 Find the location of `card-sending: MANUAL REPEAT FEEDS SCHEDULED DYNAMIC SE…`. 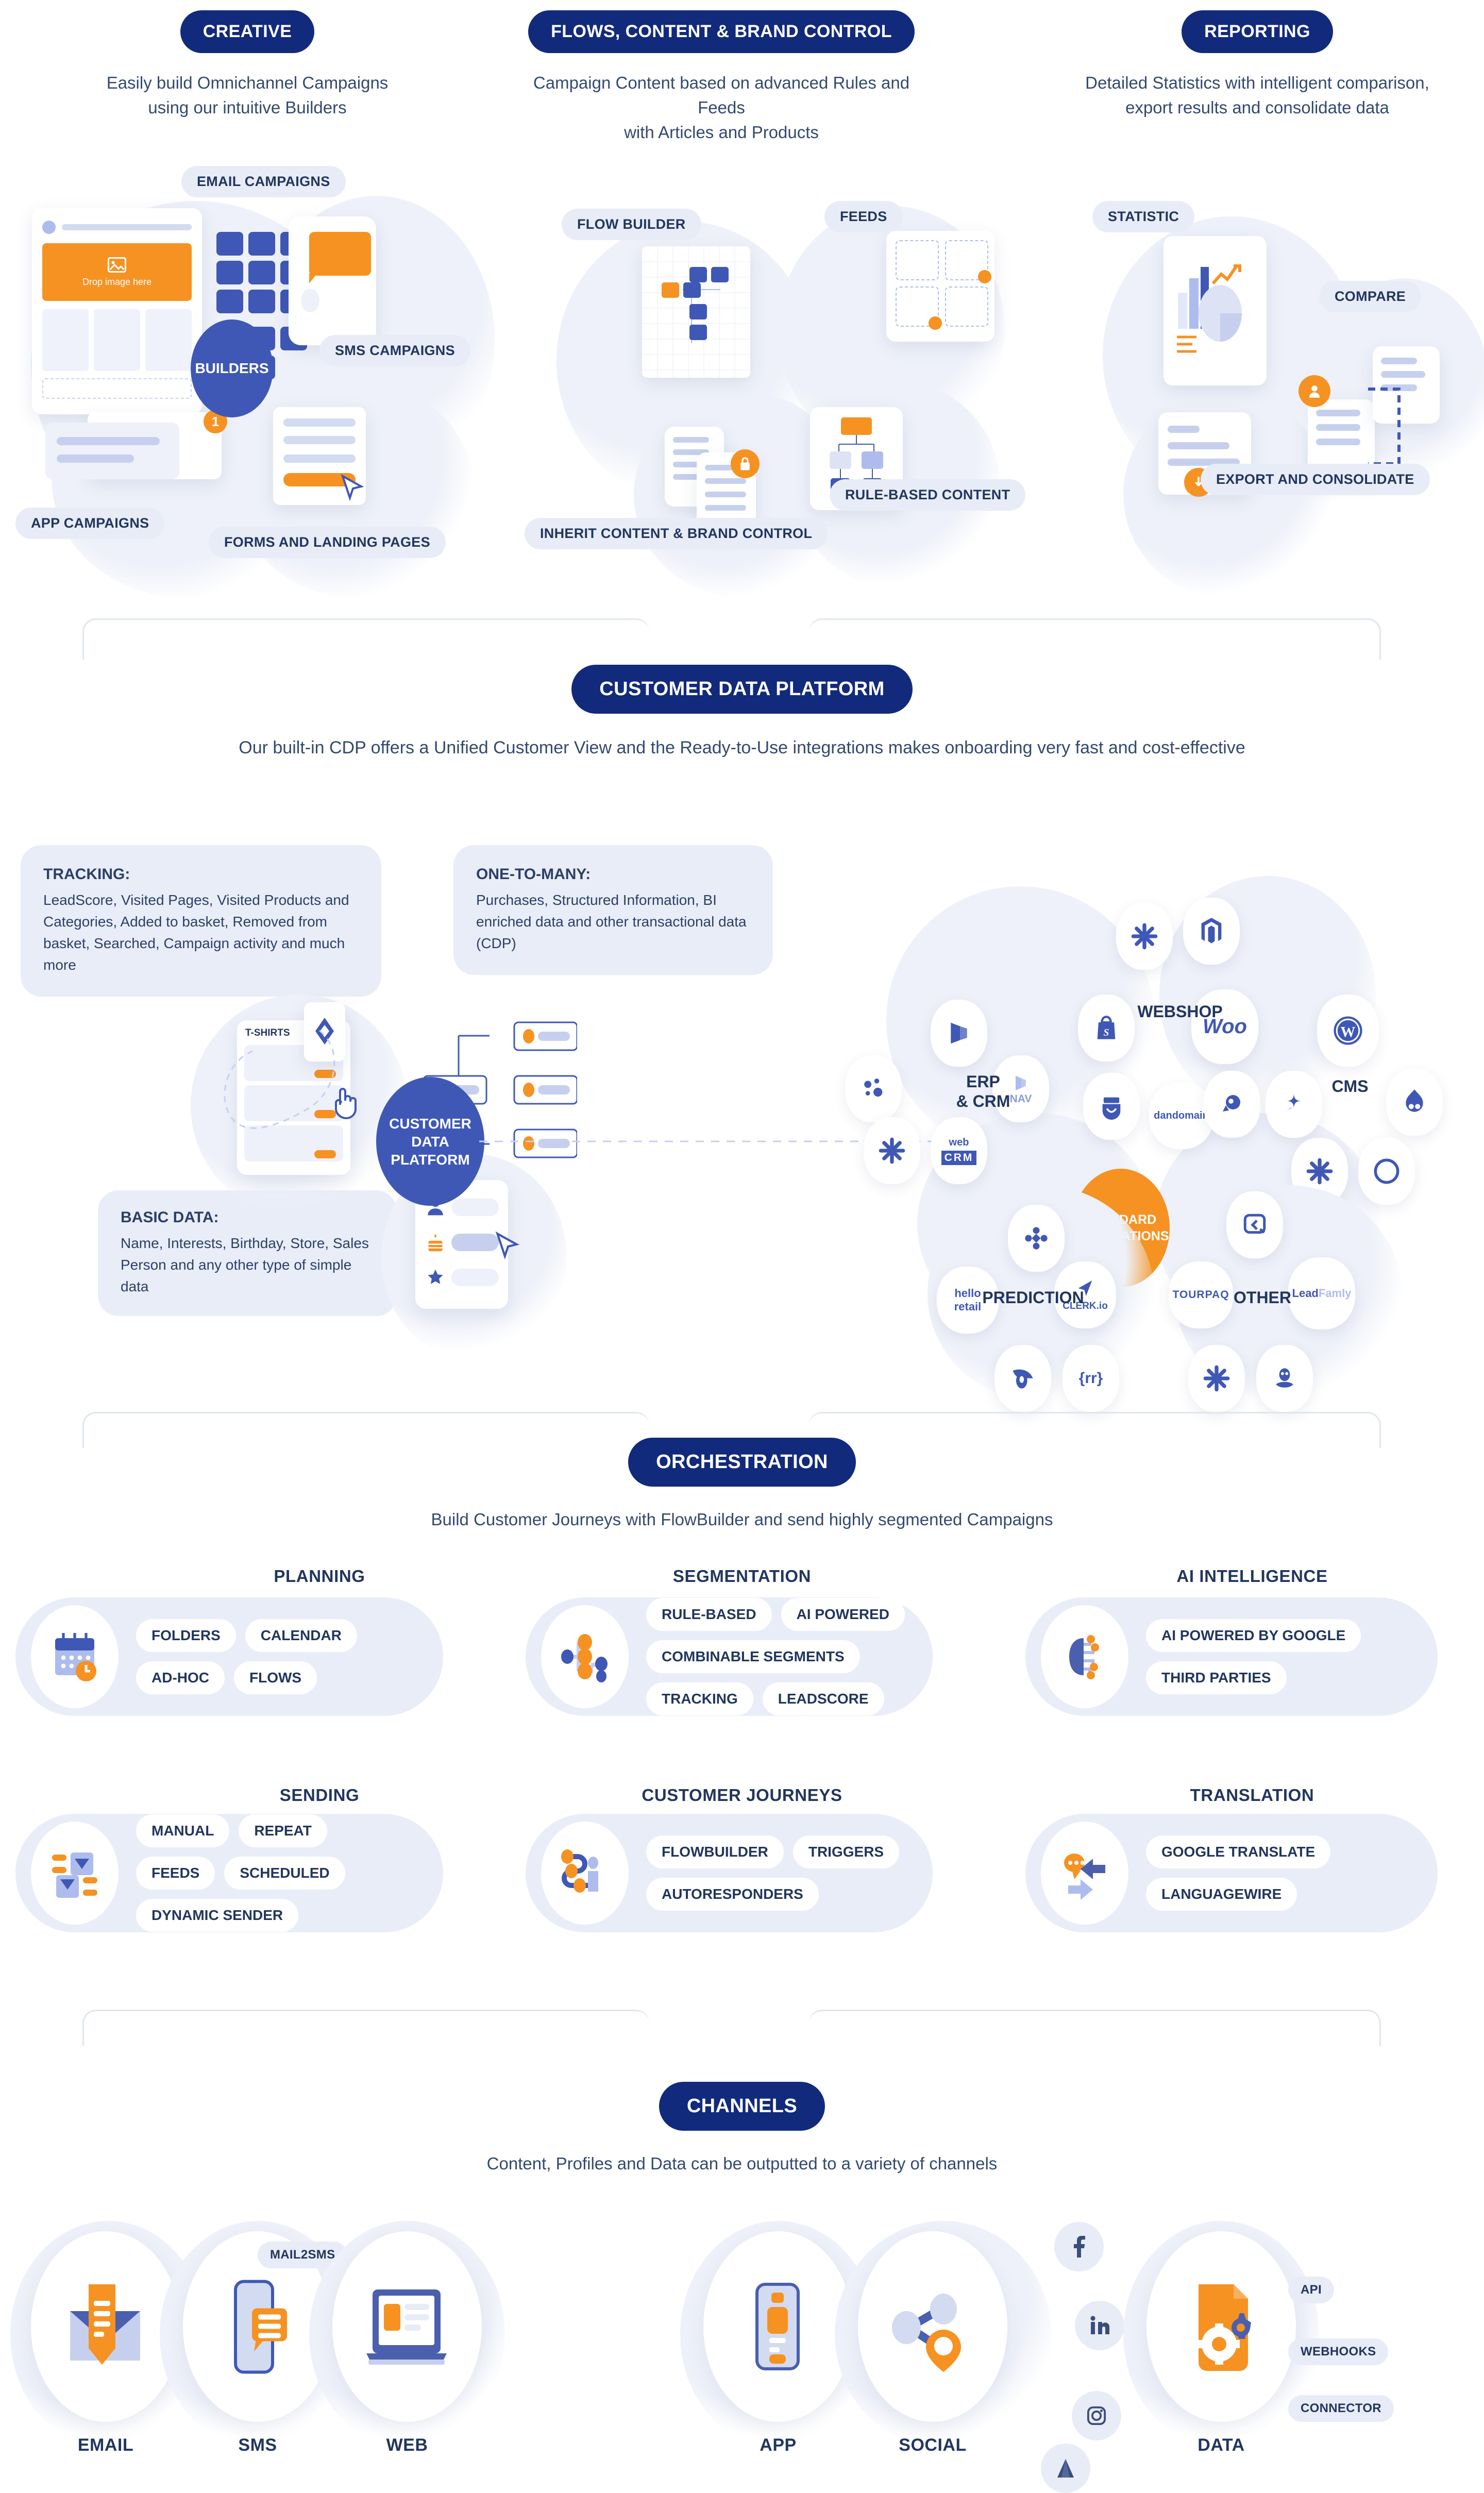

card-sending: MANUAL REPEAT FEEDS SCHEDULED DYNAMIC SE… is located at coordinates (229, 1873).